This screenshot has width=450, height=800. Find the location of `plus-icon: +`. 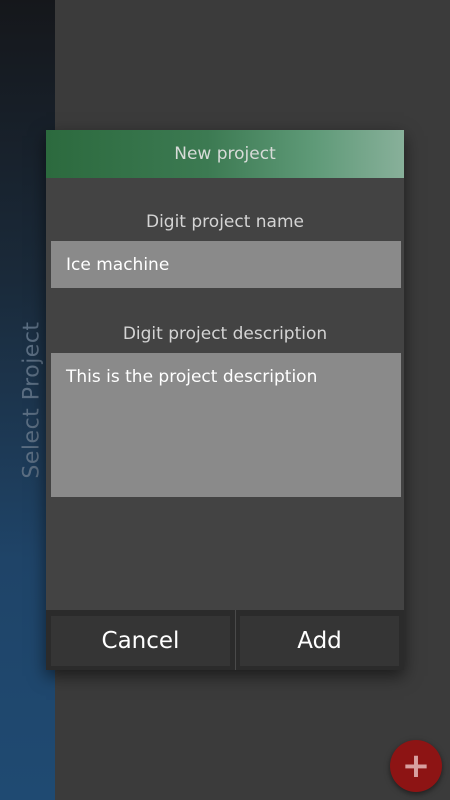

plus-icon: + is located at coordinates (416, 766).